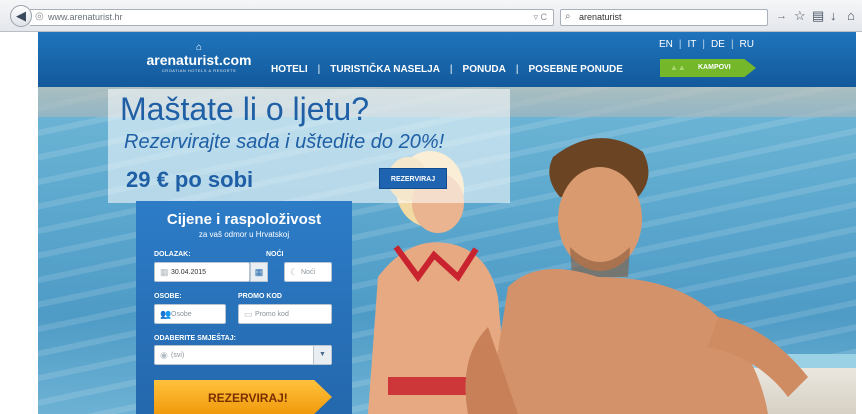 The width and height of the screenshot is (862, 414). I want to click on accommodation-value: (svi), so click(177, 355).